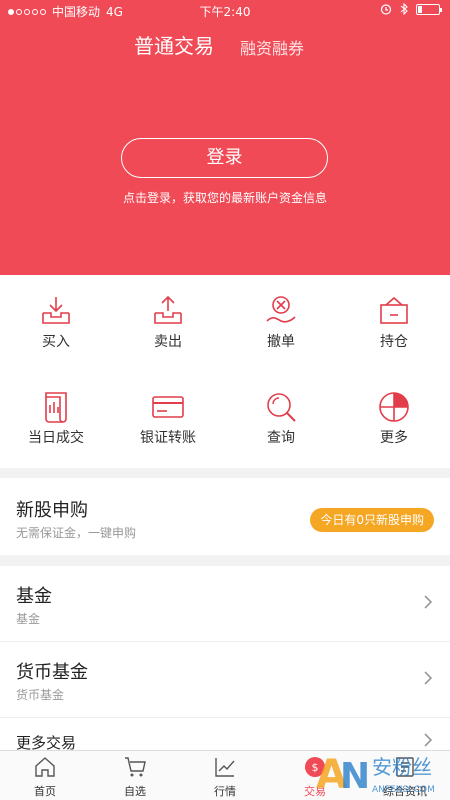  I want to click on pie-grid-icon, so click(394, 407).